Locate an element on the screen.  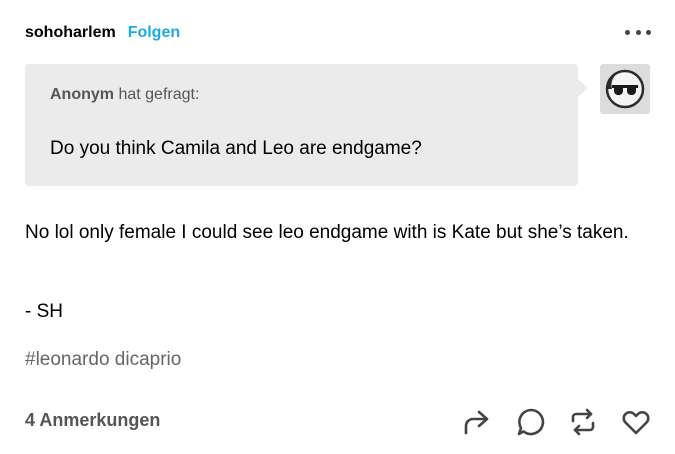
post-actions is located at coordinates (557, 422).